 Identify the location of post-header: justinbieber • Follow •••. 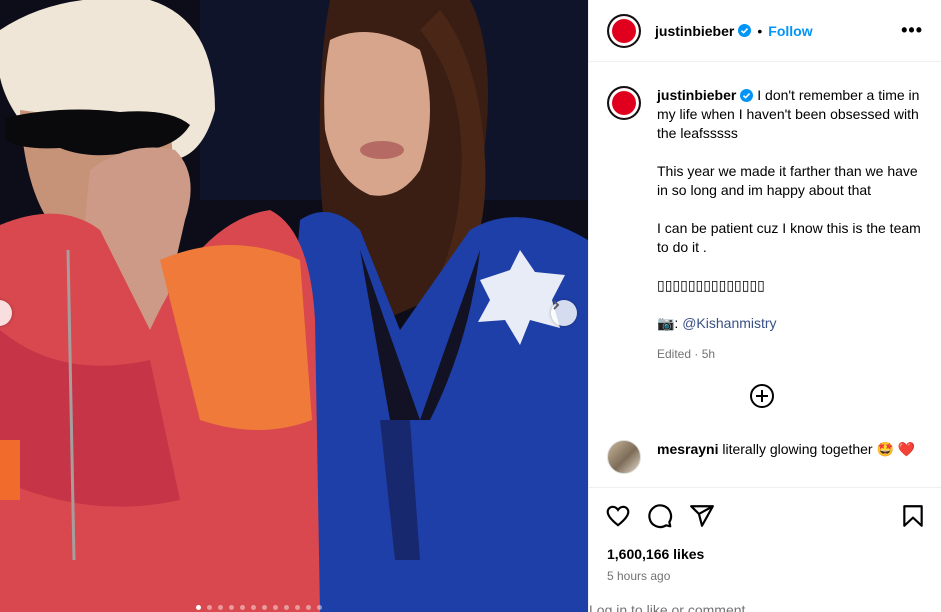
(765, 31).